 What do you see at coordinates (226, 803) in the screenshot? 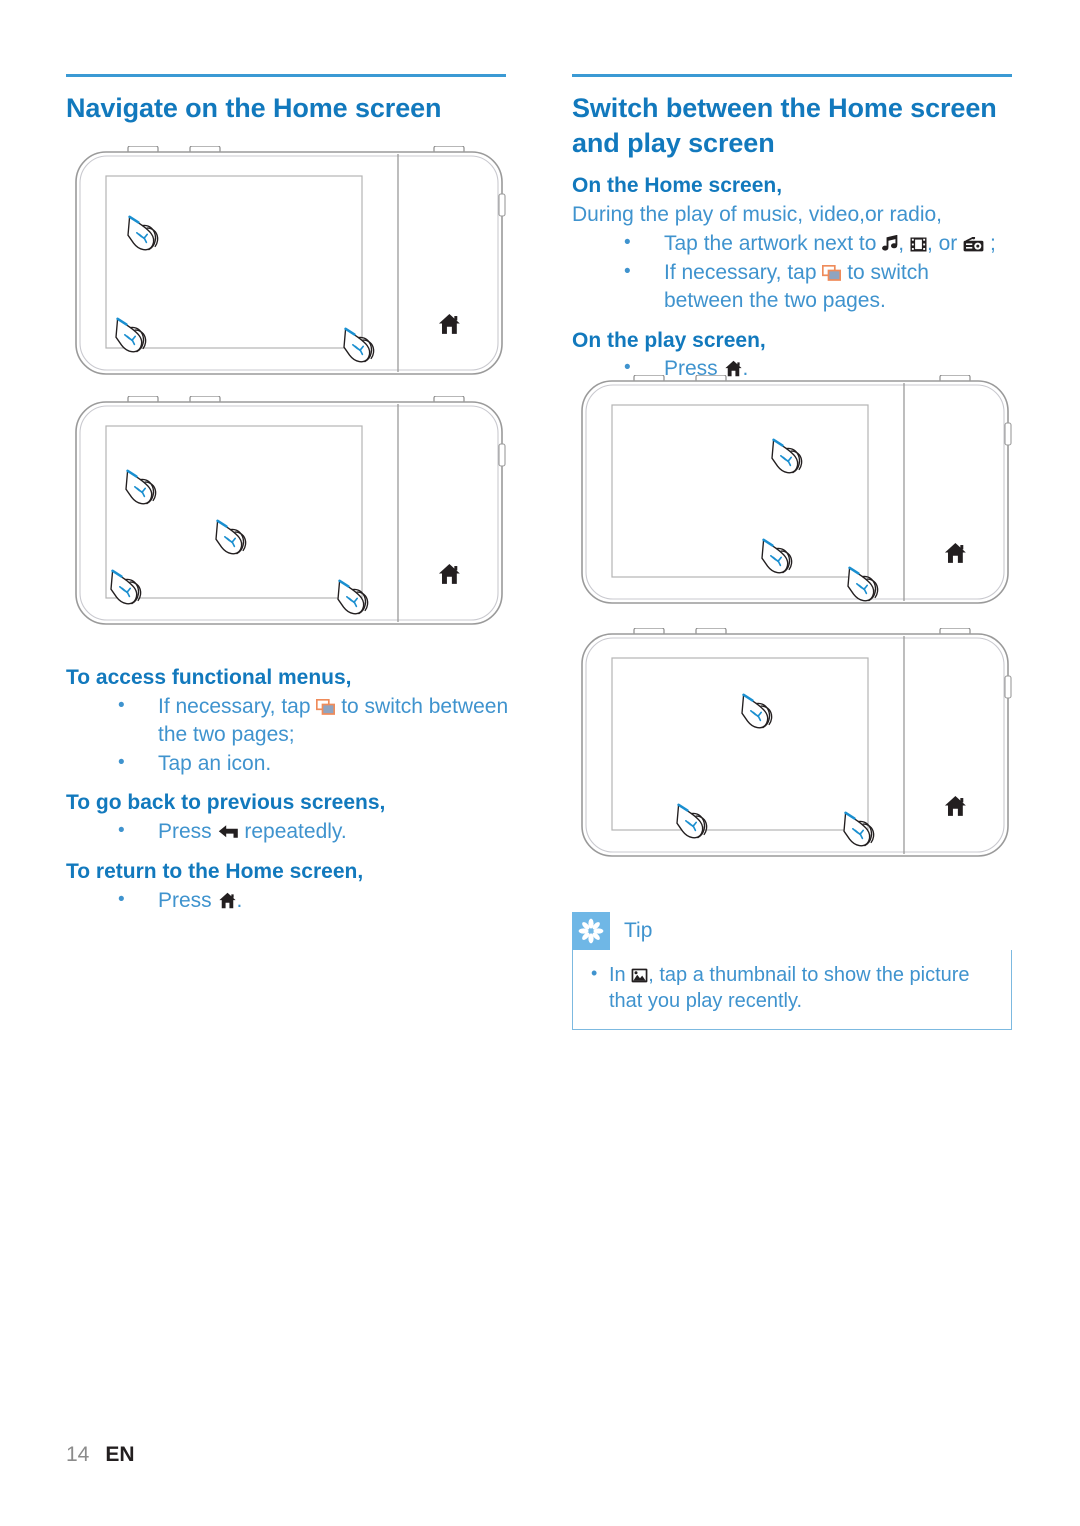
I see `heading-go-back-previous-screens: To go back to previous screens,` at bounding box center [226, 803].